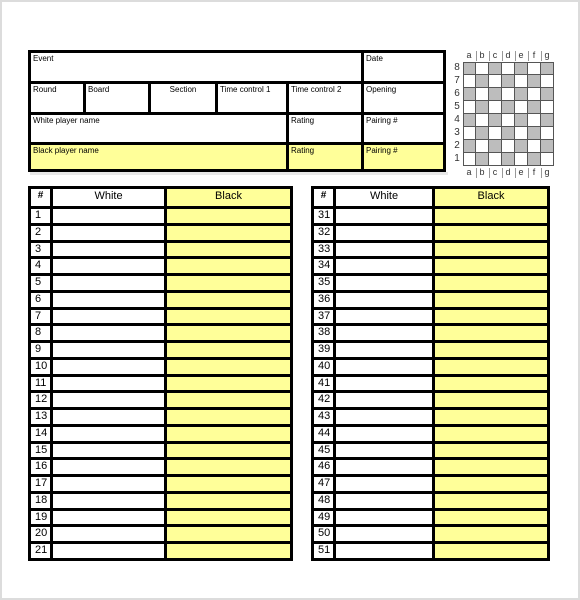  What do you see at coordinates (57, 96) in the screenshot?
I see `round-field: Round` at bounding box center [57, 96].